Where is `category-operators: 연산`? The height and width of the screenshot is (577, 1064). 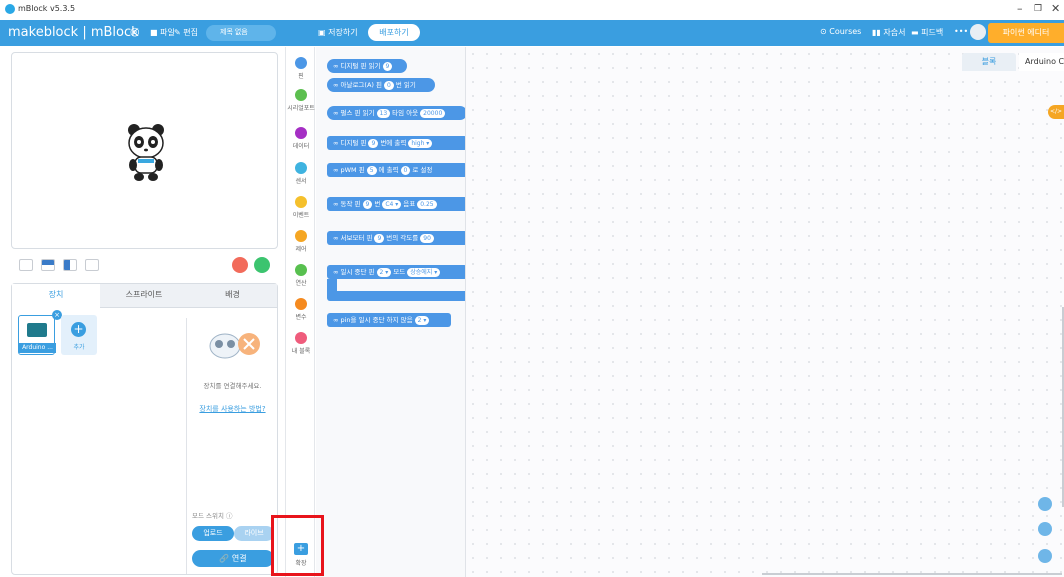
category-operators: 연산 is located at coordinates (301, 275).